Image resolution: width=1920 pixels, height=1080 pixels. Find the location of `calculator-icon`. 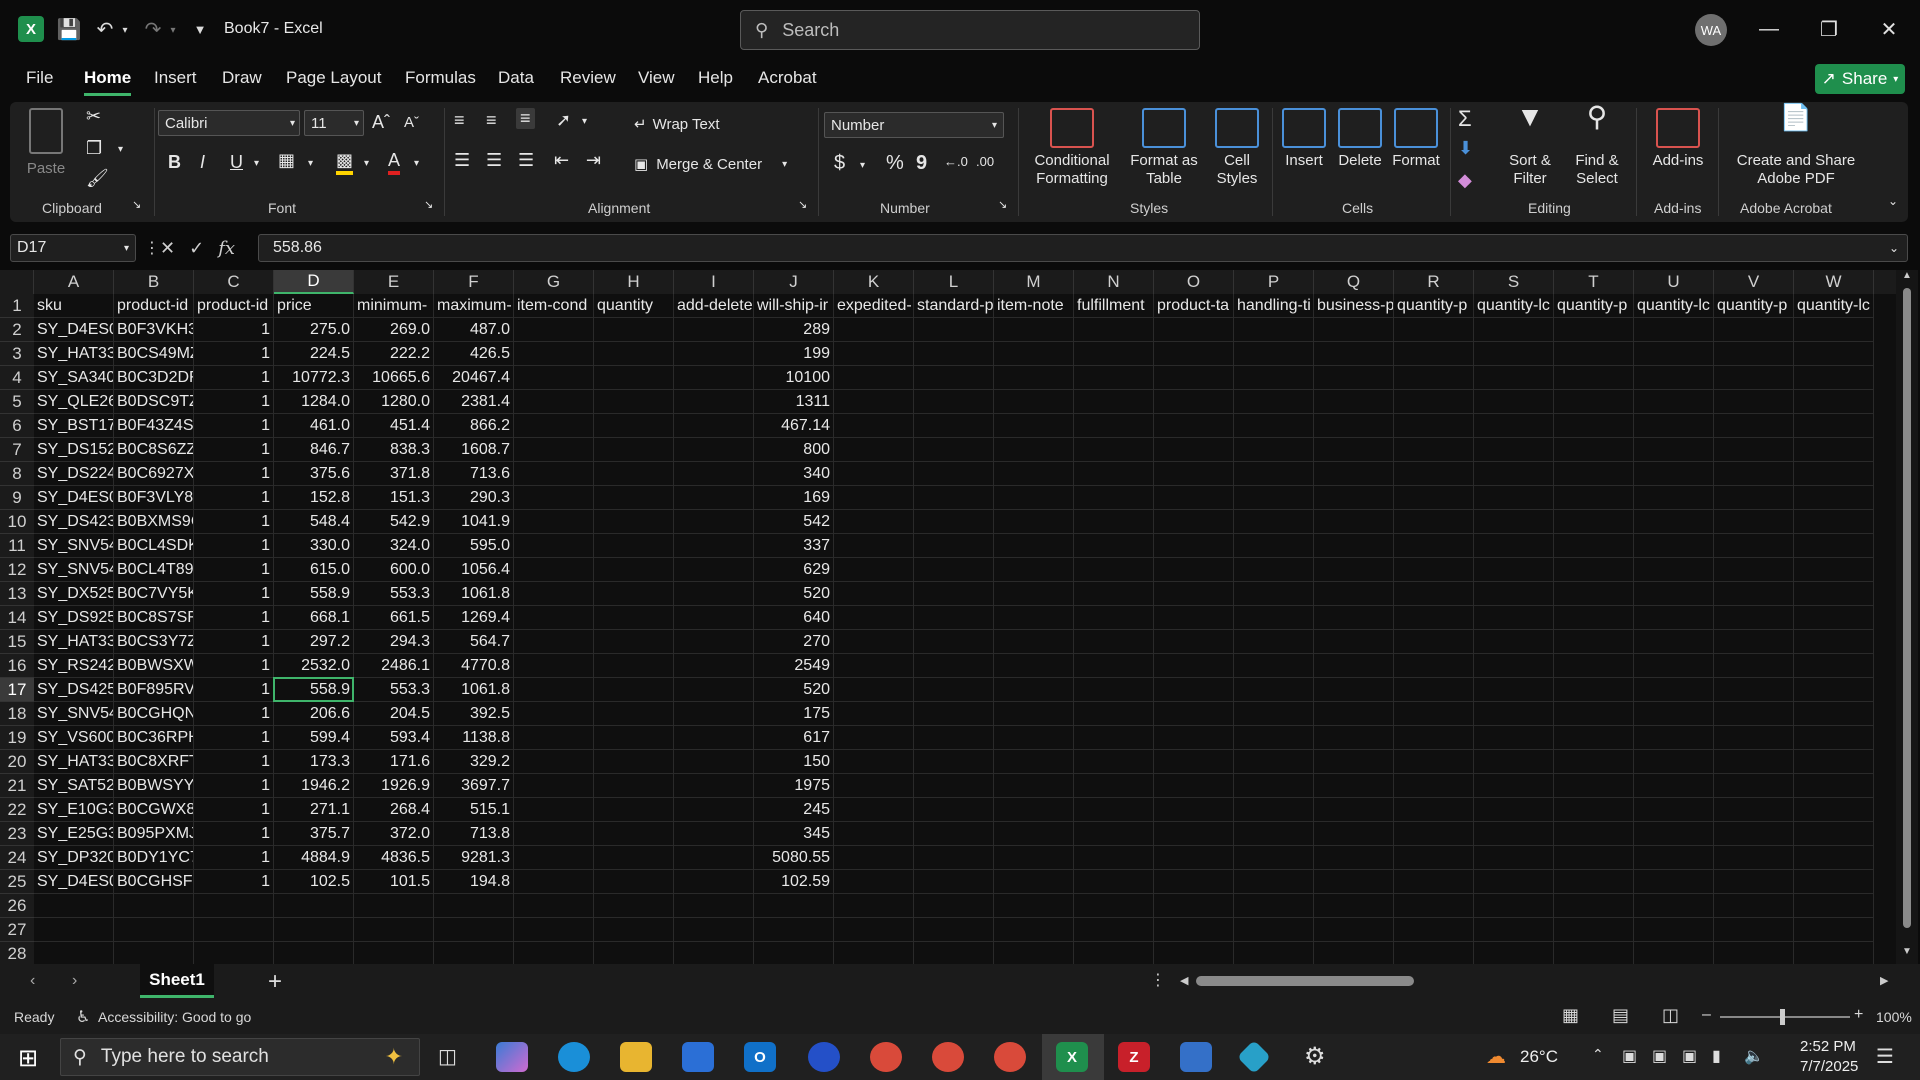

calculator-icon is located at coordinates (1196, 1057).